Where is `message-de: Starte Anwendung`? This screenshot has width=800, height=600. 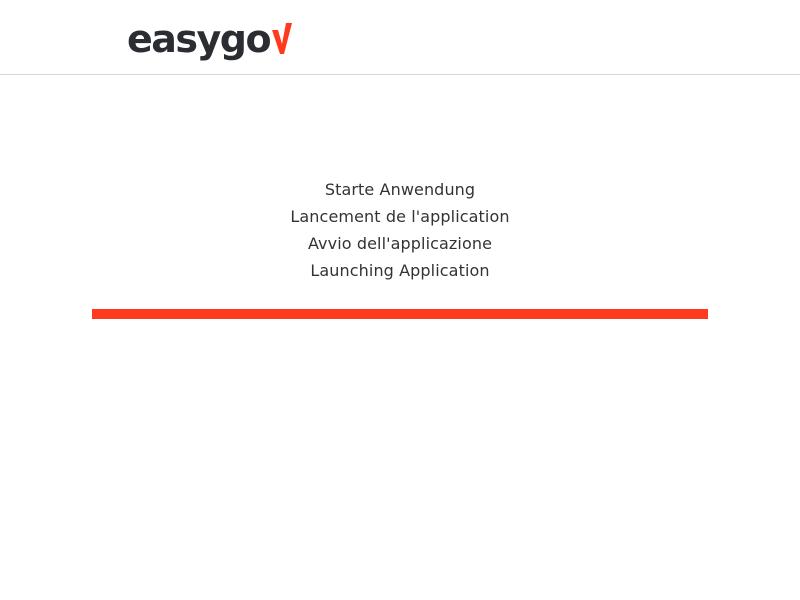 message-de: Starte Anwendung is located at coordinates (400, 189).